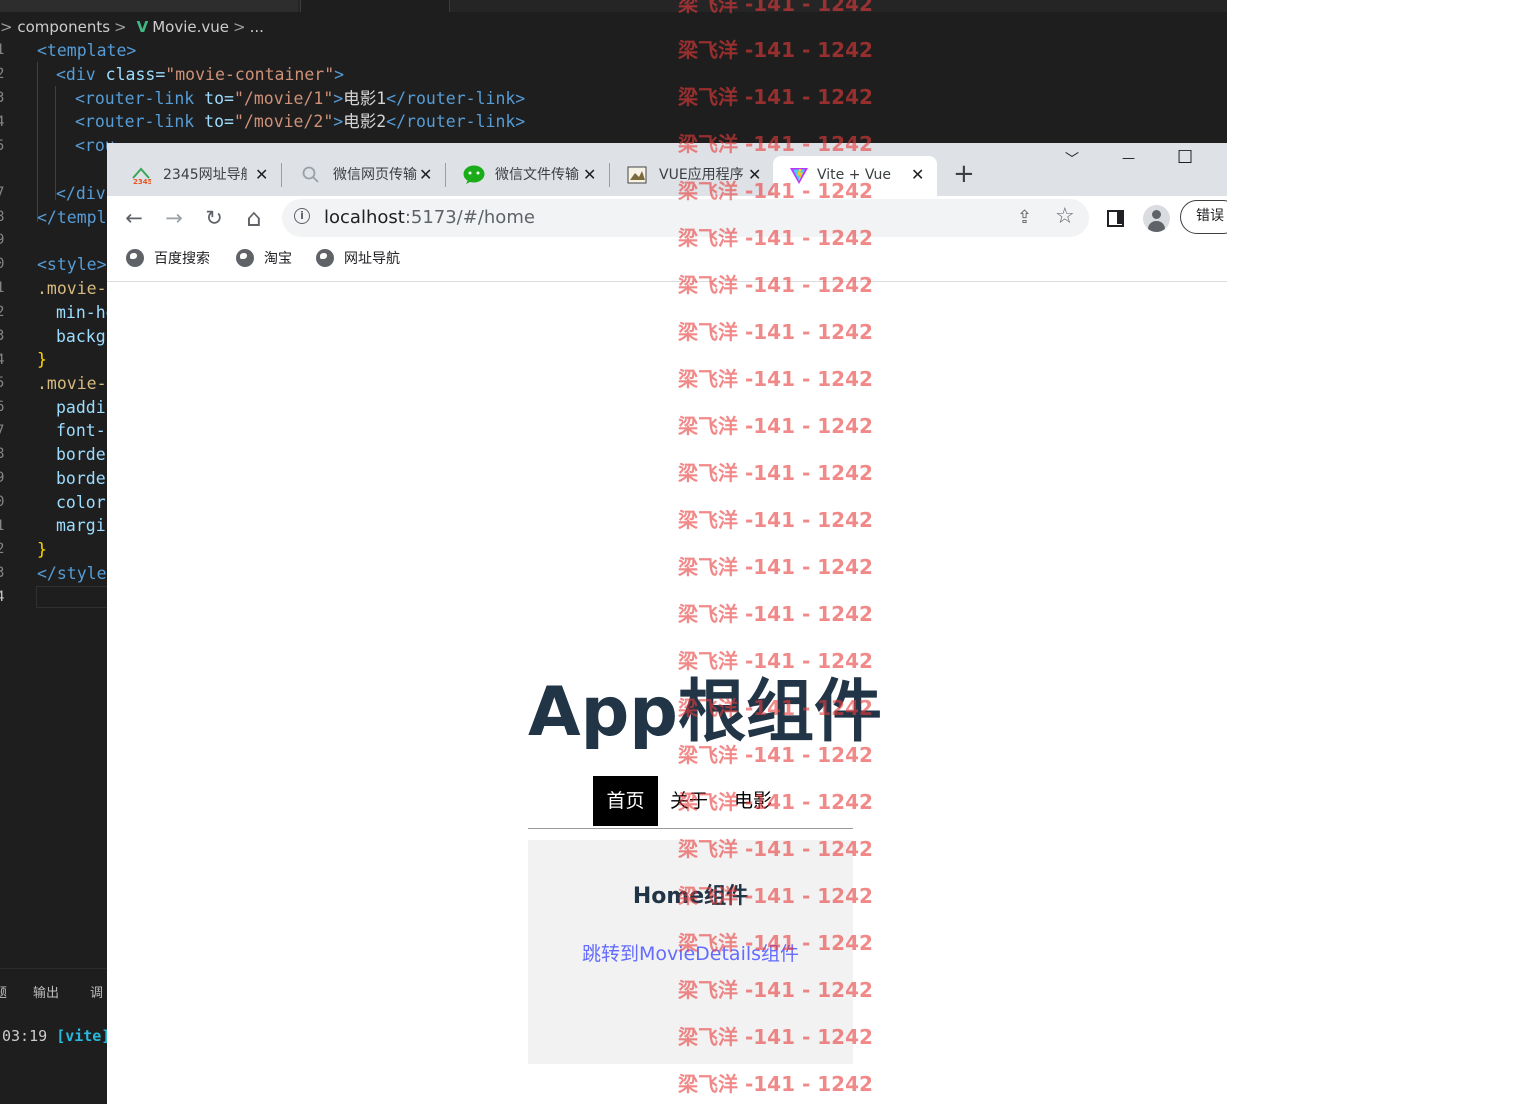  What do you see at coordinates (63, 27) in the screenshot?
I see `breadcrumb-folder: components` at bounding box center [63, 27].